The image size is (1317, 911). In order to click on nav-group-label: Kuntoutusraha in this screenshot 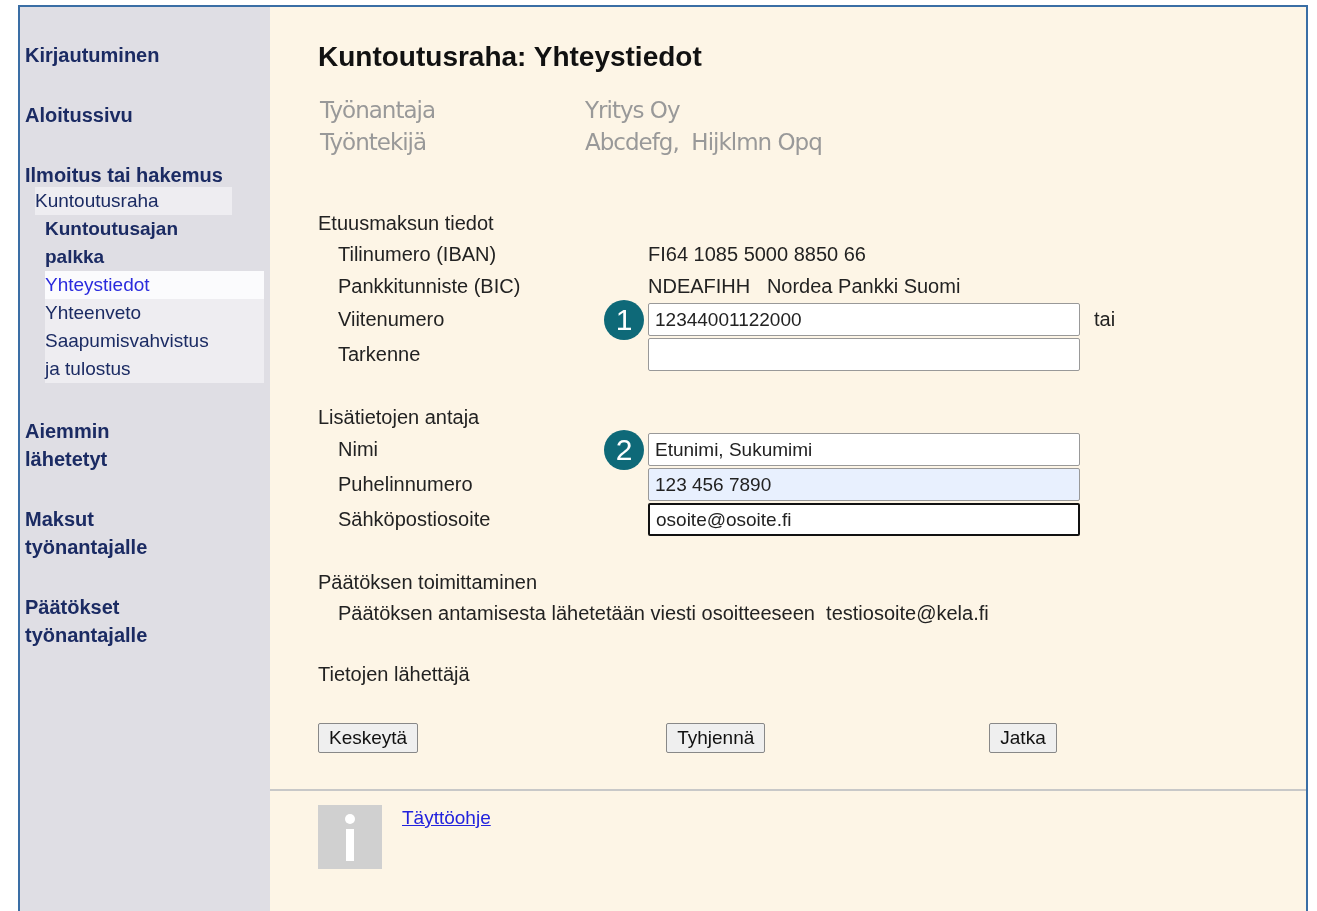, I will do `click(133, 201)`.